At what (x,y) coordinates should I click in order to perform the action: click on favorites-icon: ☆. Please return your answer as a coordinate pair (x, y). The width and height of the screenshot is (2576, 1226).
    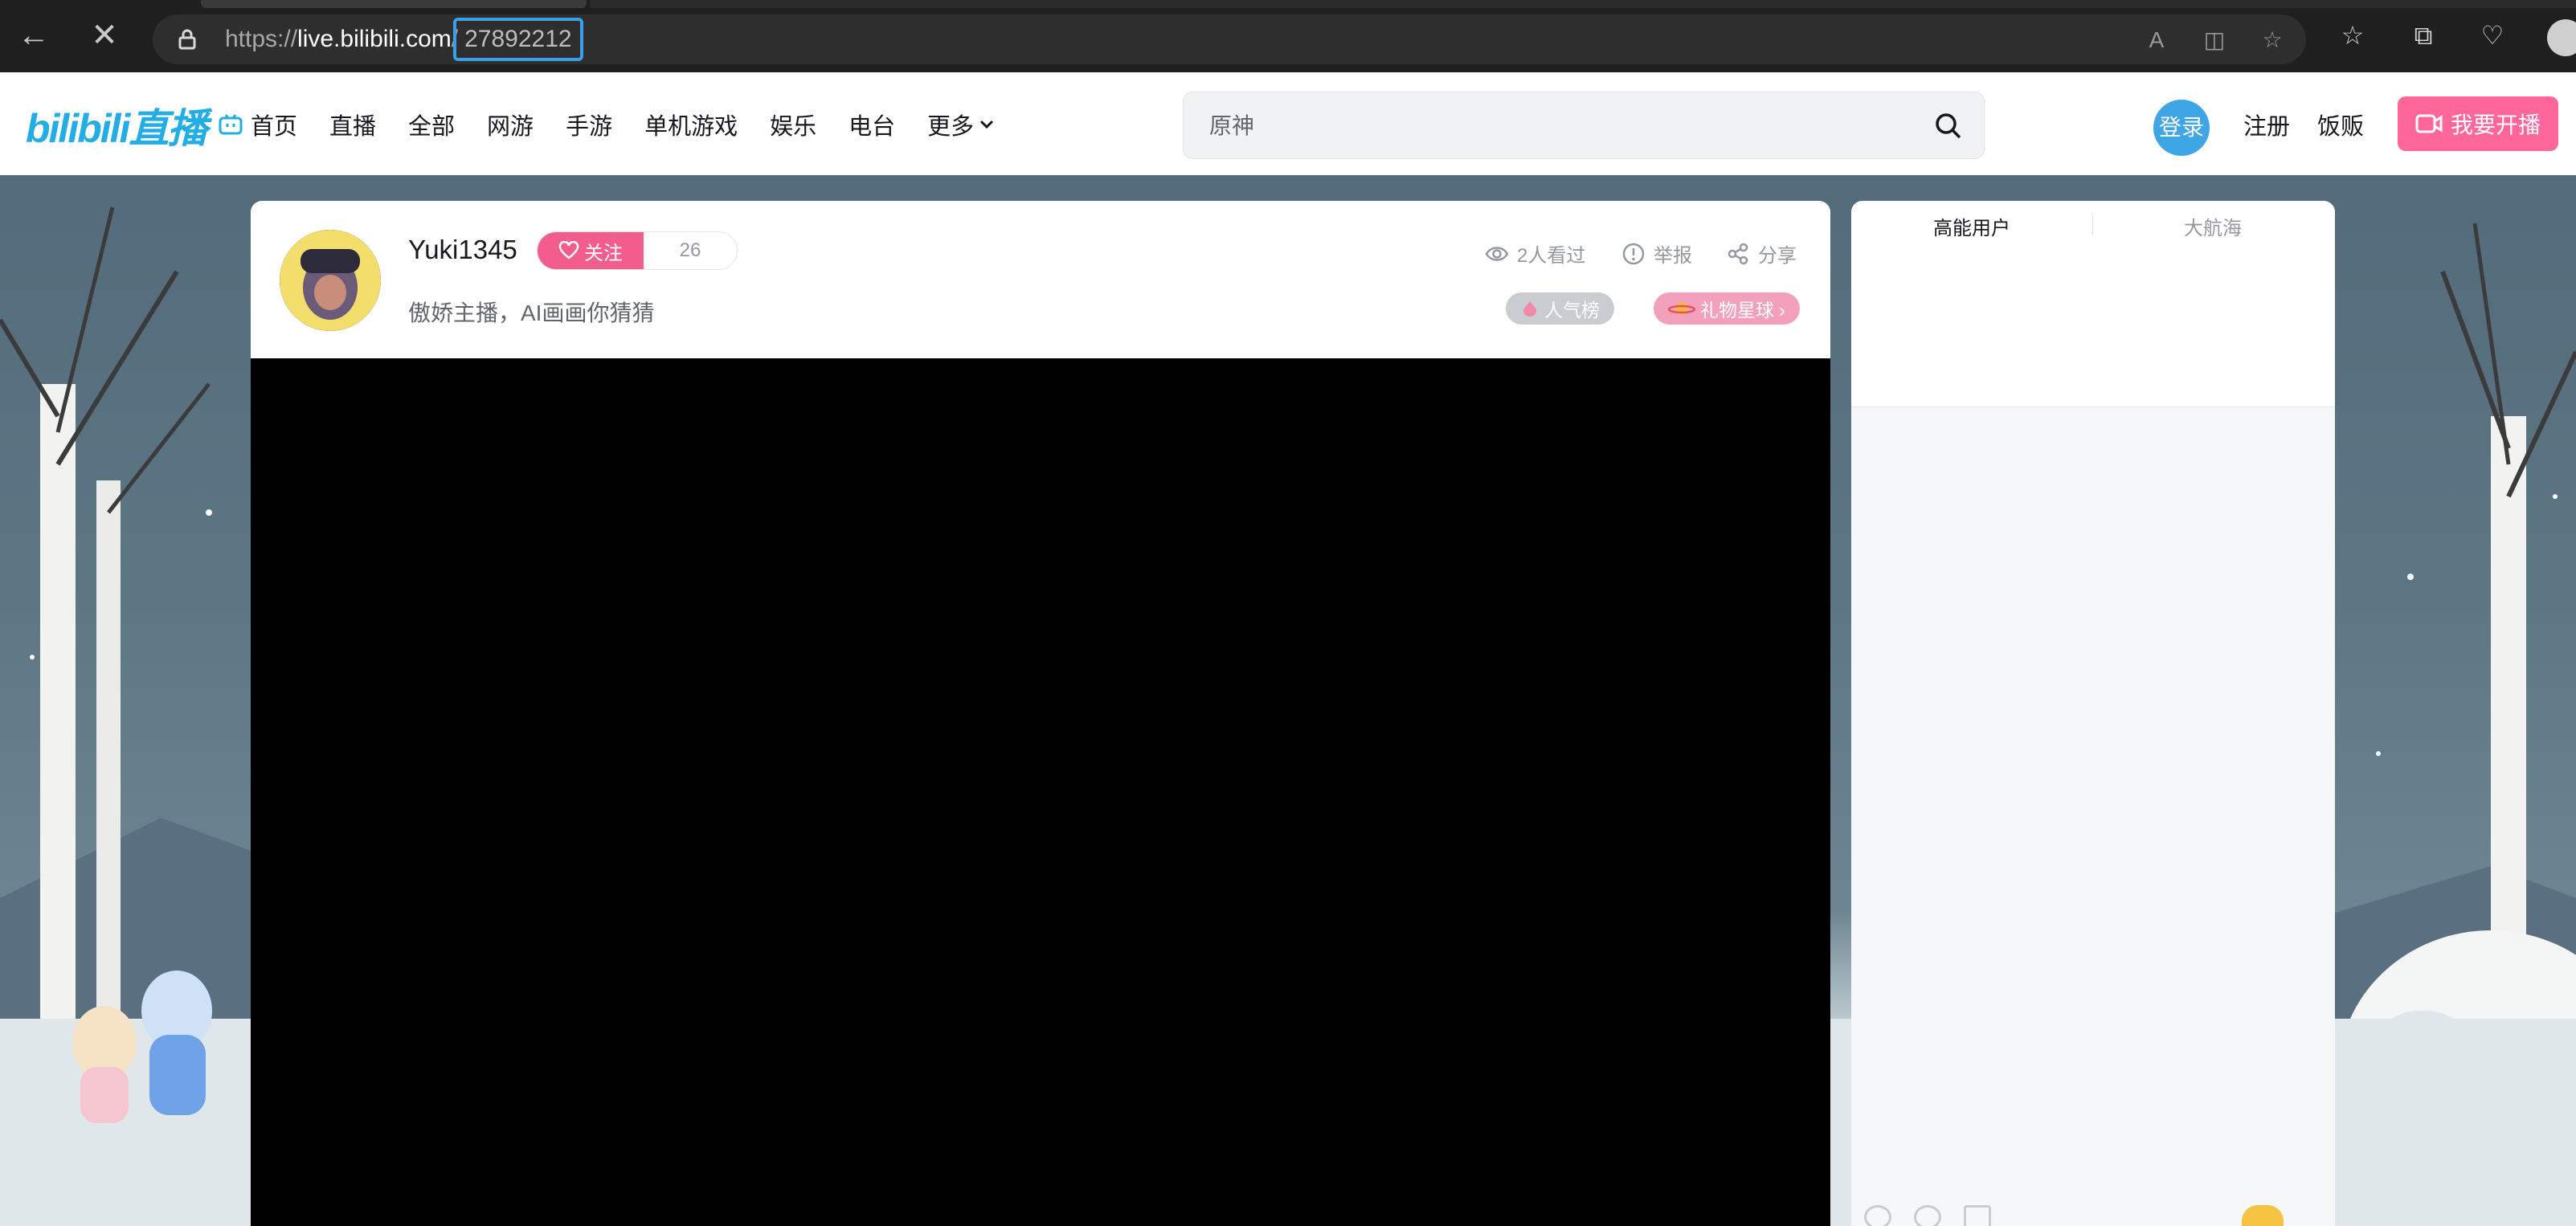
    Looking at the image, I should click on (2352, 35).